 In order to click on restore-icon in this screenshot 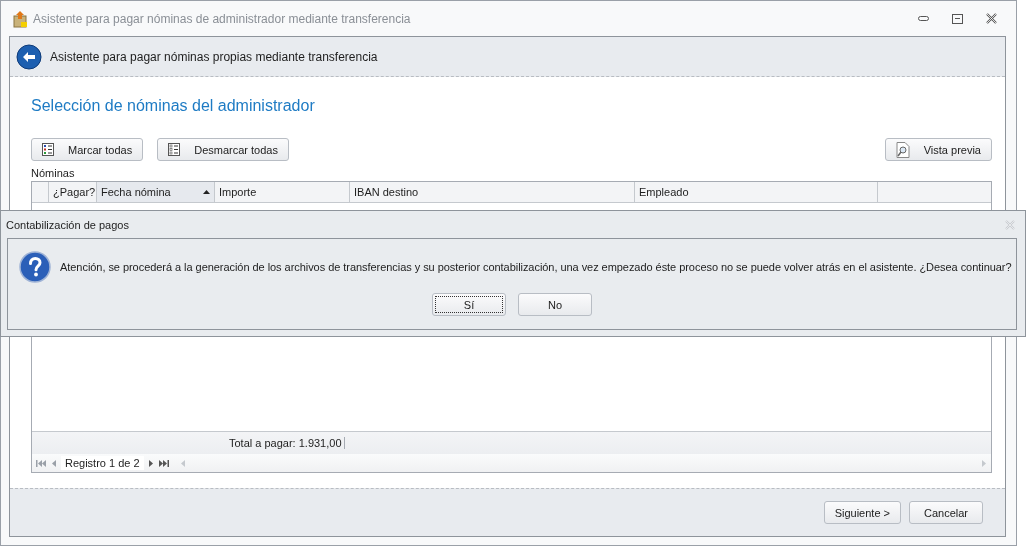, I will do `click(957, 18)`.